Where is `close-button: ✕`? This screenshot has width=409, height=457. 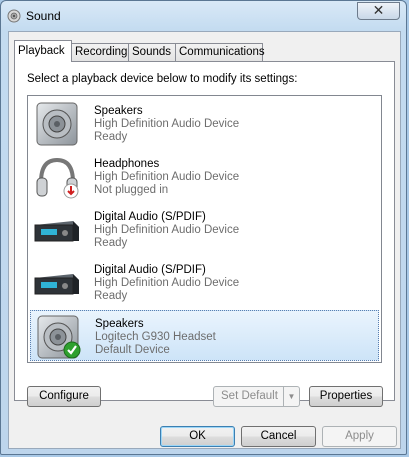
close-button: ✕ is located at coordinates (378, 11).